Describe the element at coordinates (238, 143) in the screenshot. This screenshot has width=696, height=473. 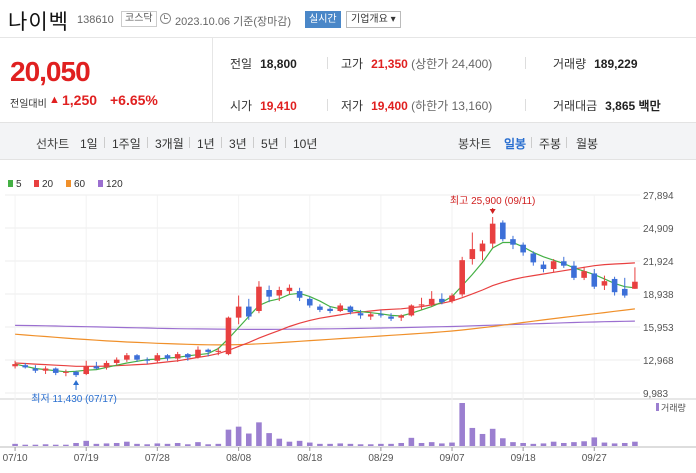
I see `period-3y: 3년` at that location.